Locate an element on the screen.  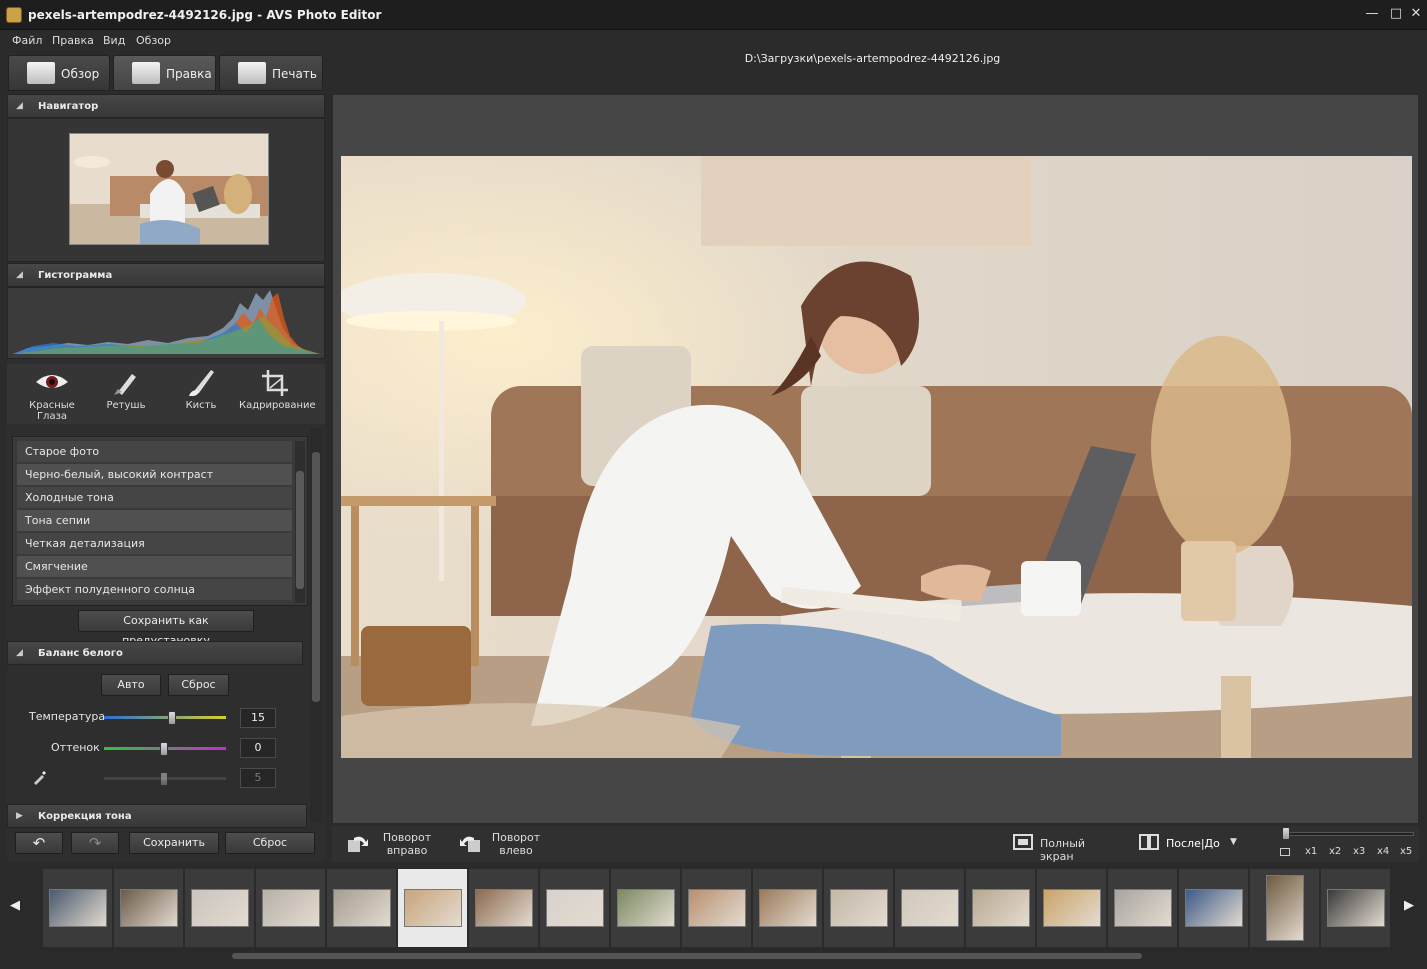
tab-browse: Обзор is located at coordinates (59, 73).